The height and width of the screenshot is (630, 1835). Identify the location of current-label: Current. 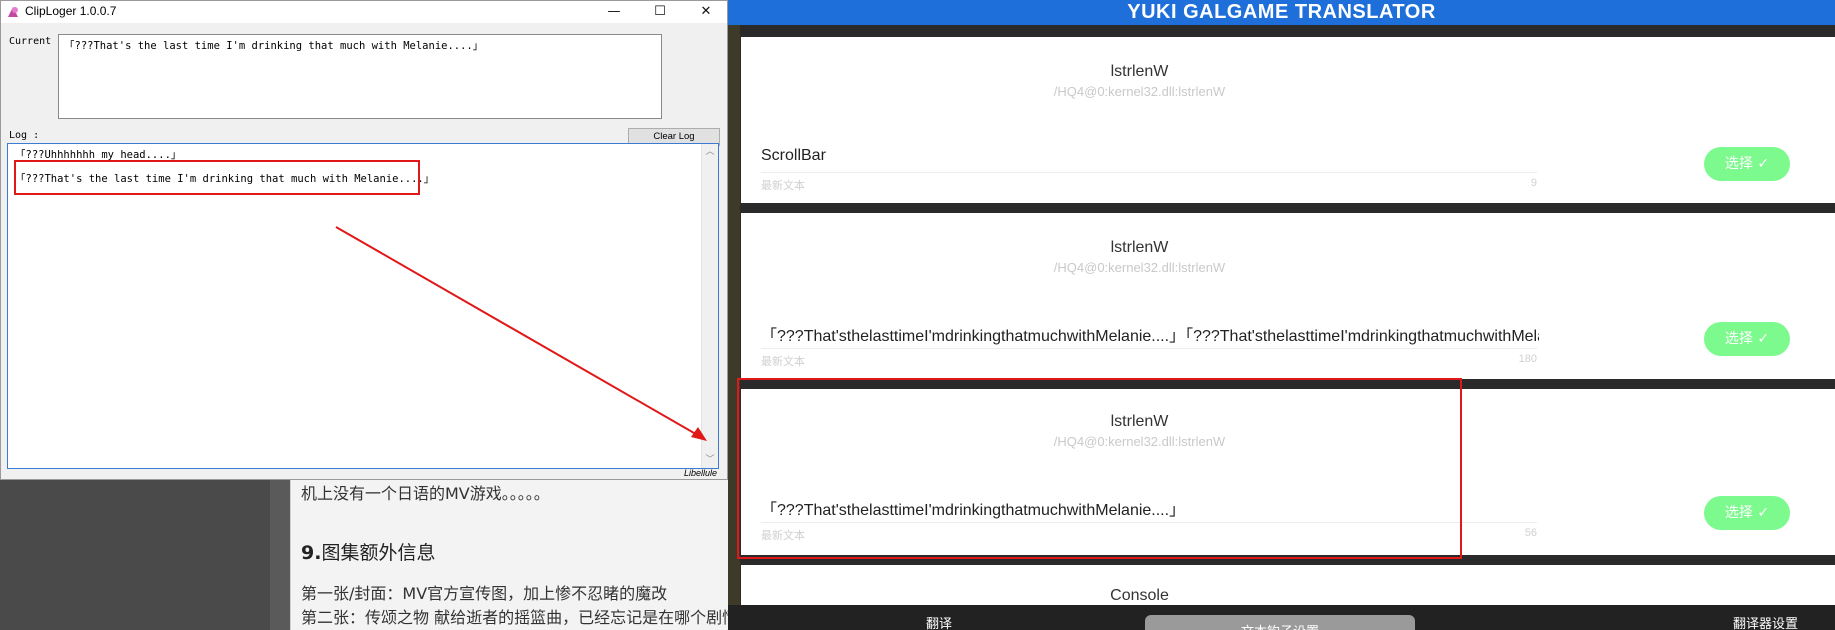
(30, 41).